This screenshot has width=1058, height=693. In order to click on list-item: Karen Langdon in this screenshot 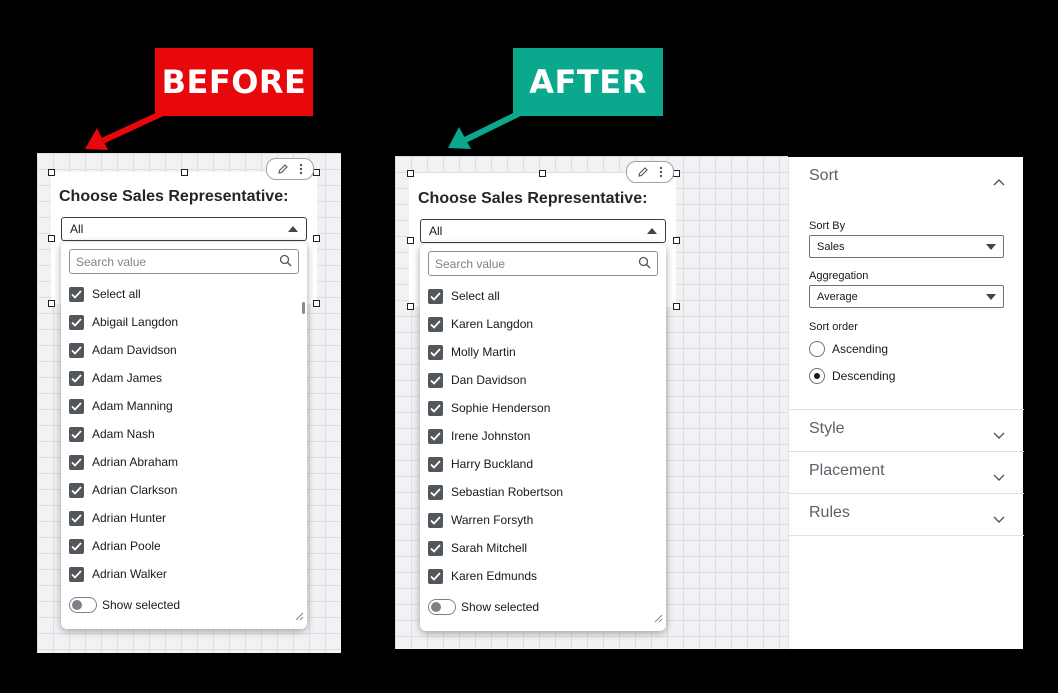, I will do `click(543, 324)`.